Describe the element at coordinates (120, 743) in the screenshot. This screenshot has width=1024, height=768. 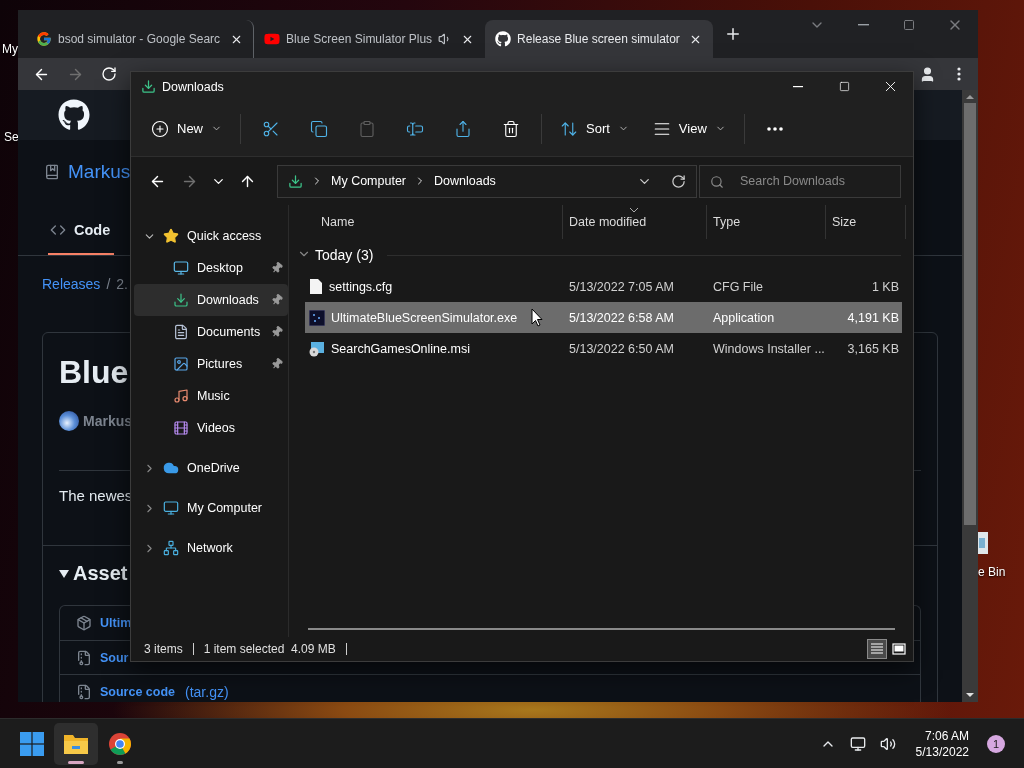
I see `round-logo-icon` at that location.